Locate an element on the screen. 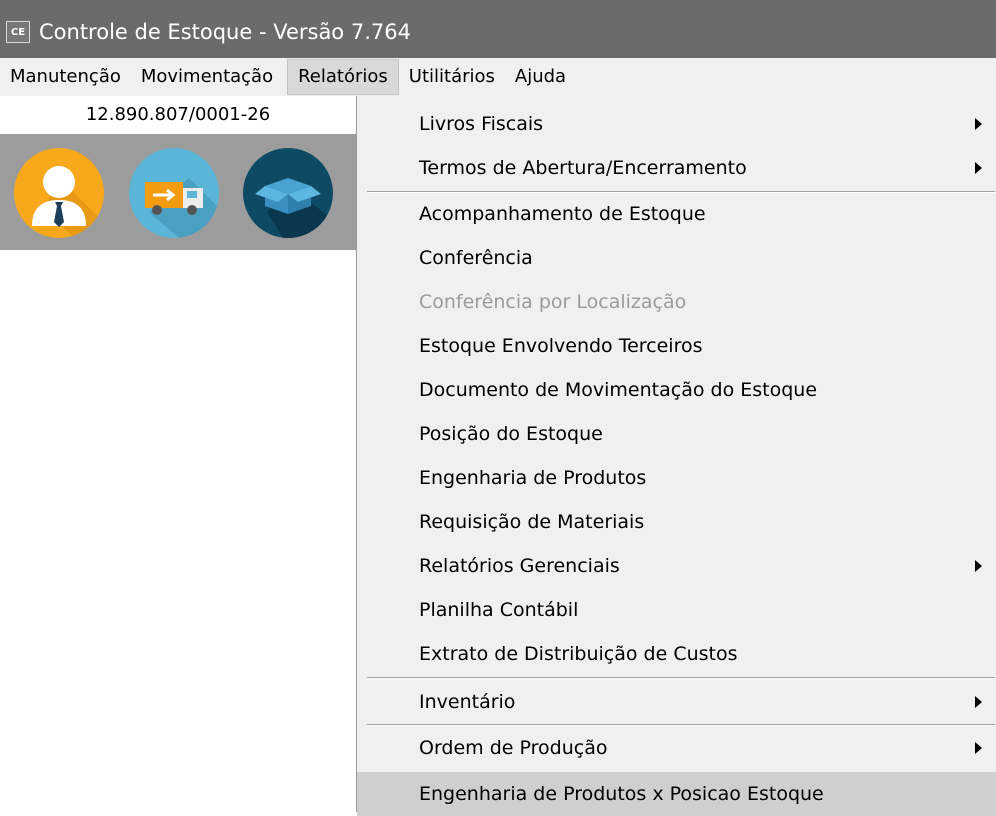 The height and width of the screenshot is (816, 996). menu-item-requisicao-materiais: Requisição de Materiais is located at coordinates (676, 522).